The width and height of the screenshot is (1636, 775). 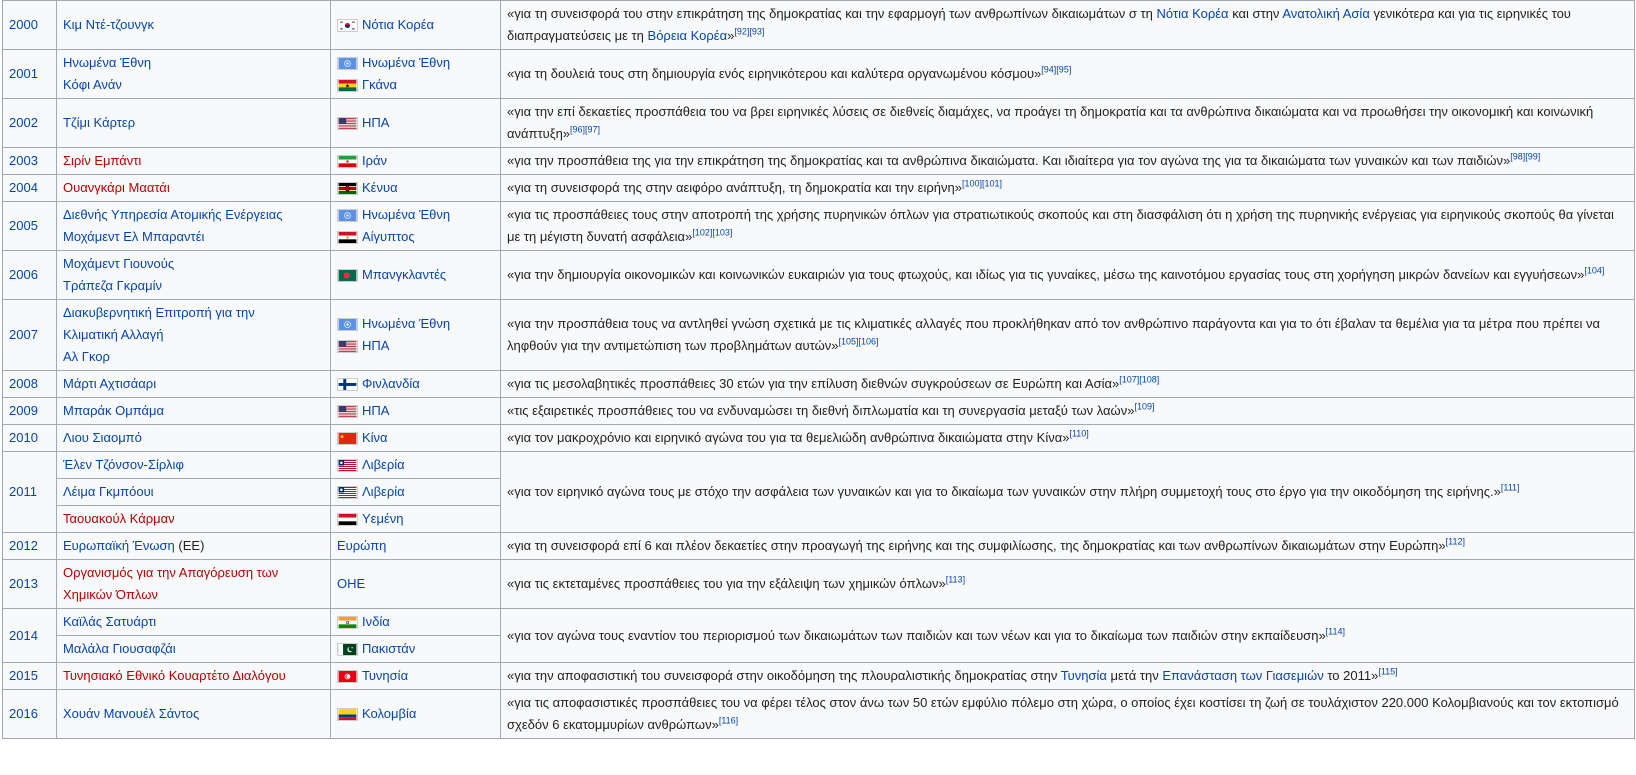 I want to click on country-link: Ινδία, so click(x=376, y=622).